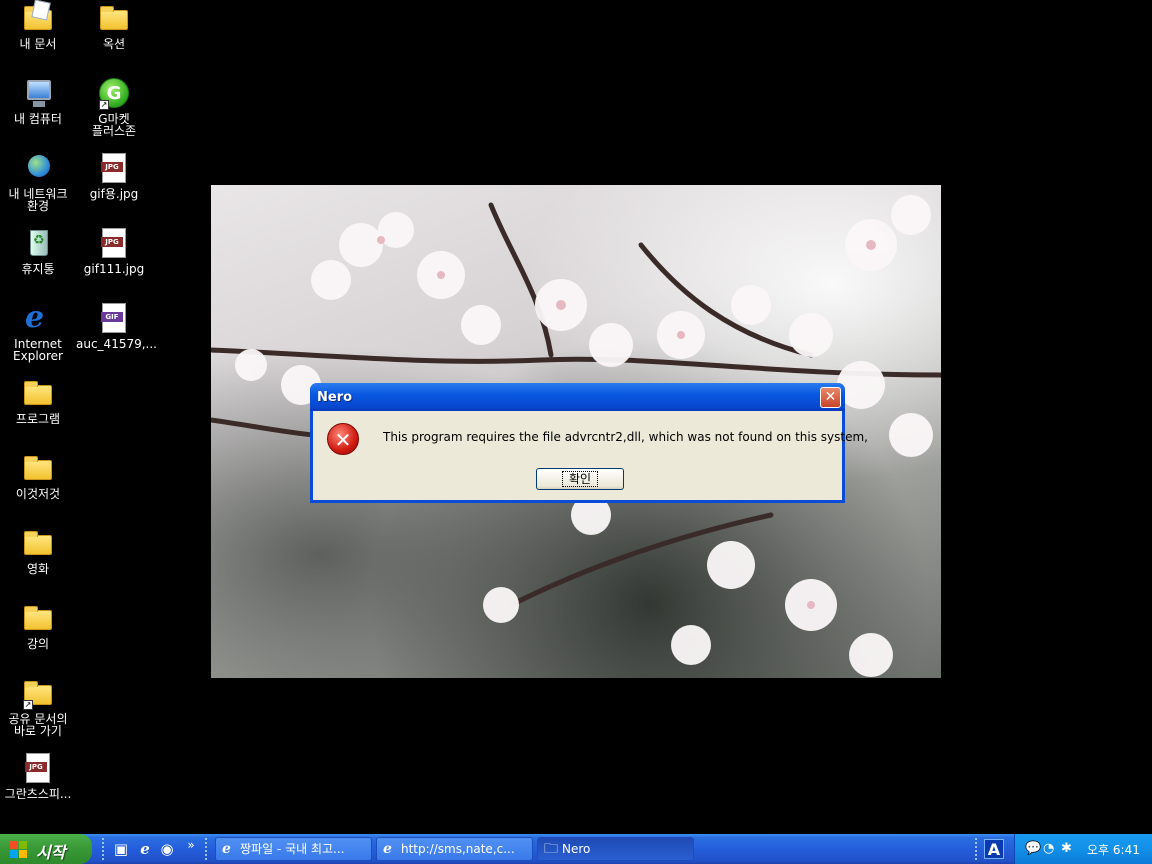 The image size is (1152, 864). I want to click on network-status-icon: ◔, so click(1048, 849).